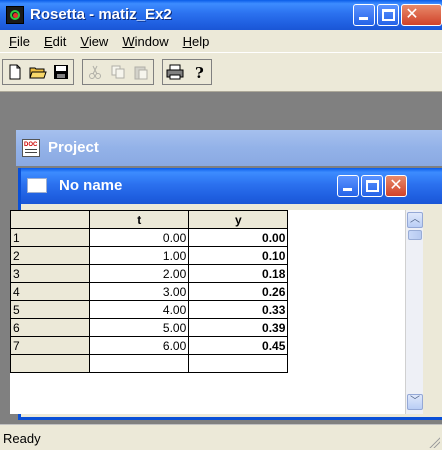 Image resolution: width=442 pixels, height=450 pixels. I want to click on help-button: ?, so click(199, 72).